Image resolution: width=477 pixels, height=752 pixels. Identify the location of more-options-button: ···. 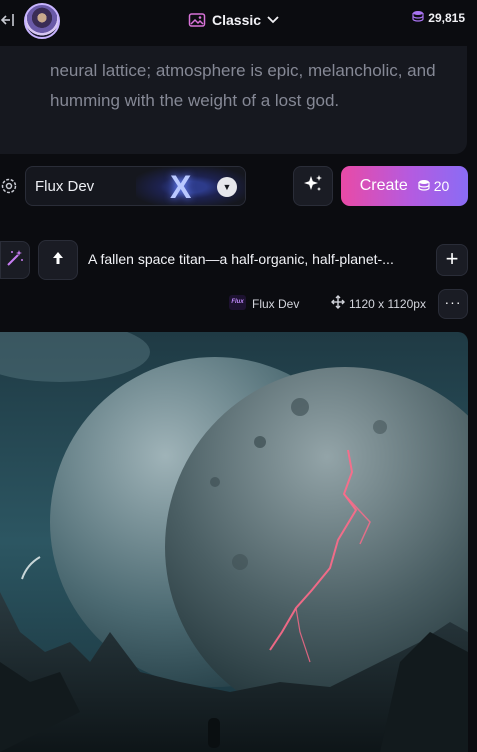
(453, 304).